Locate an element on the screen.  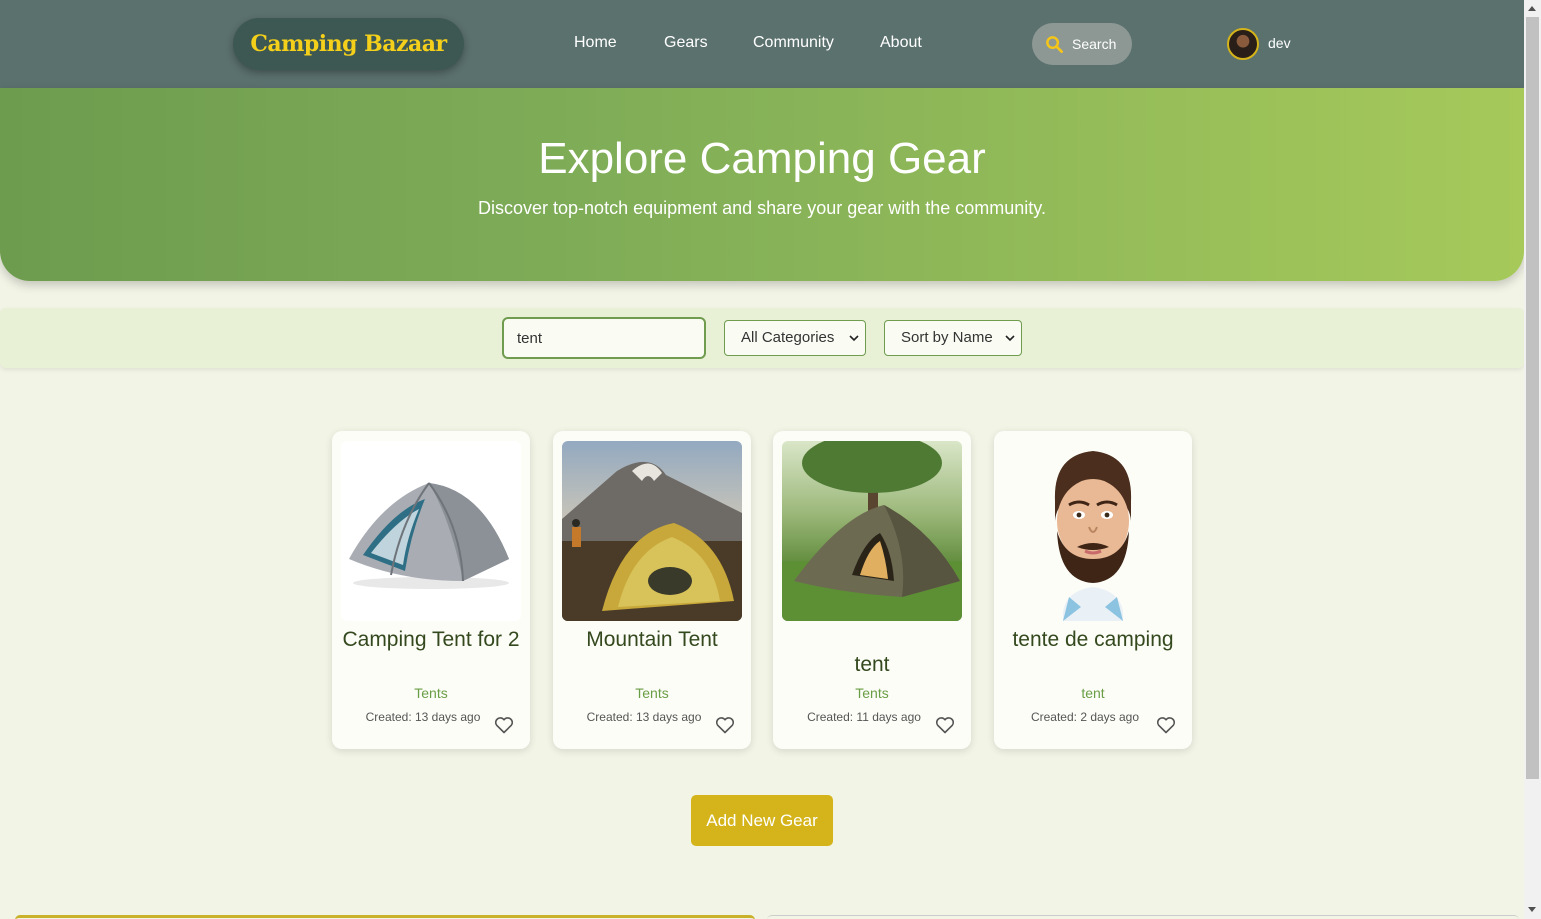
gear-title: Camping Tent for 2 is located at coordinates (431, 639).